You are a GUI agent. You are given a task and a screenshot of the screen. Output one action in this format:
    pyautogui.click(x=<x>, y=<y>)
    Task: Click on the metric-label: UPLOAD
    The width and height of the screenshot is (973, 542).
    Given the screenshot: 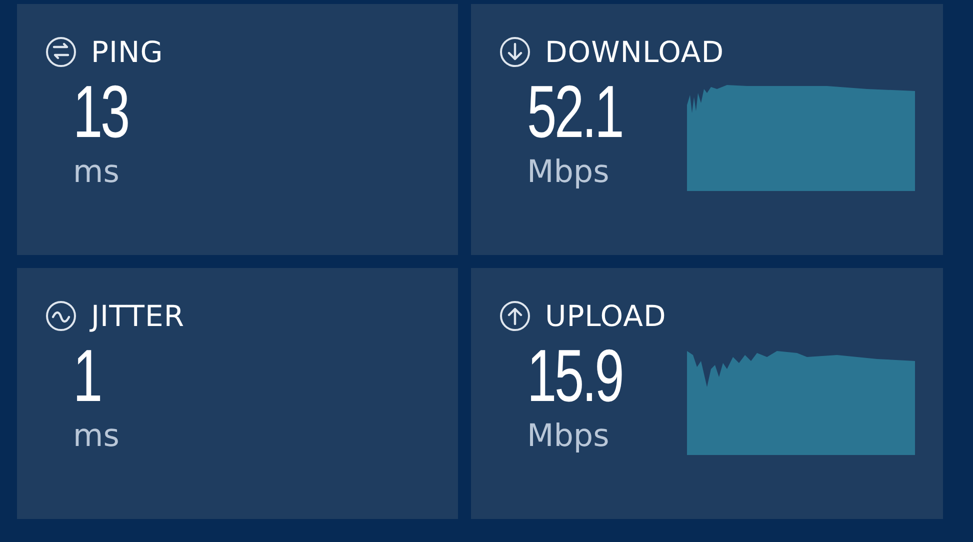 What is the action you would take?
    pyautogui.click(x=605, y=316)
    